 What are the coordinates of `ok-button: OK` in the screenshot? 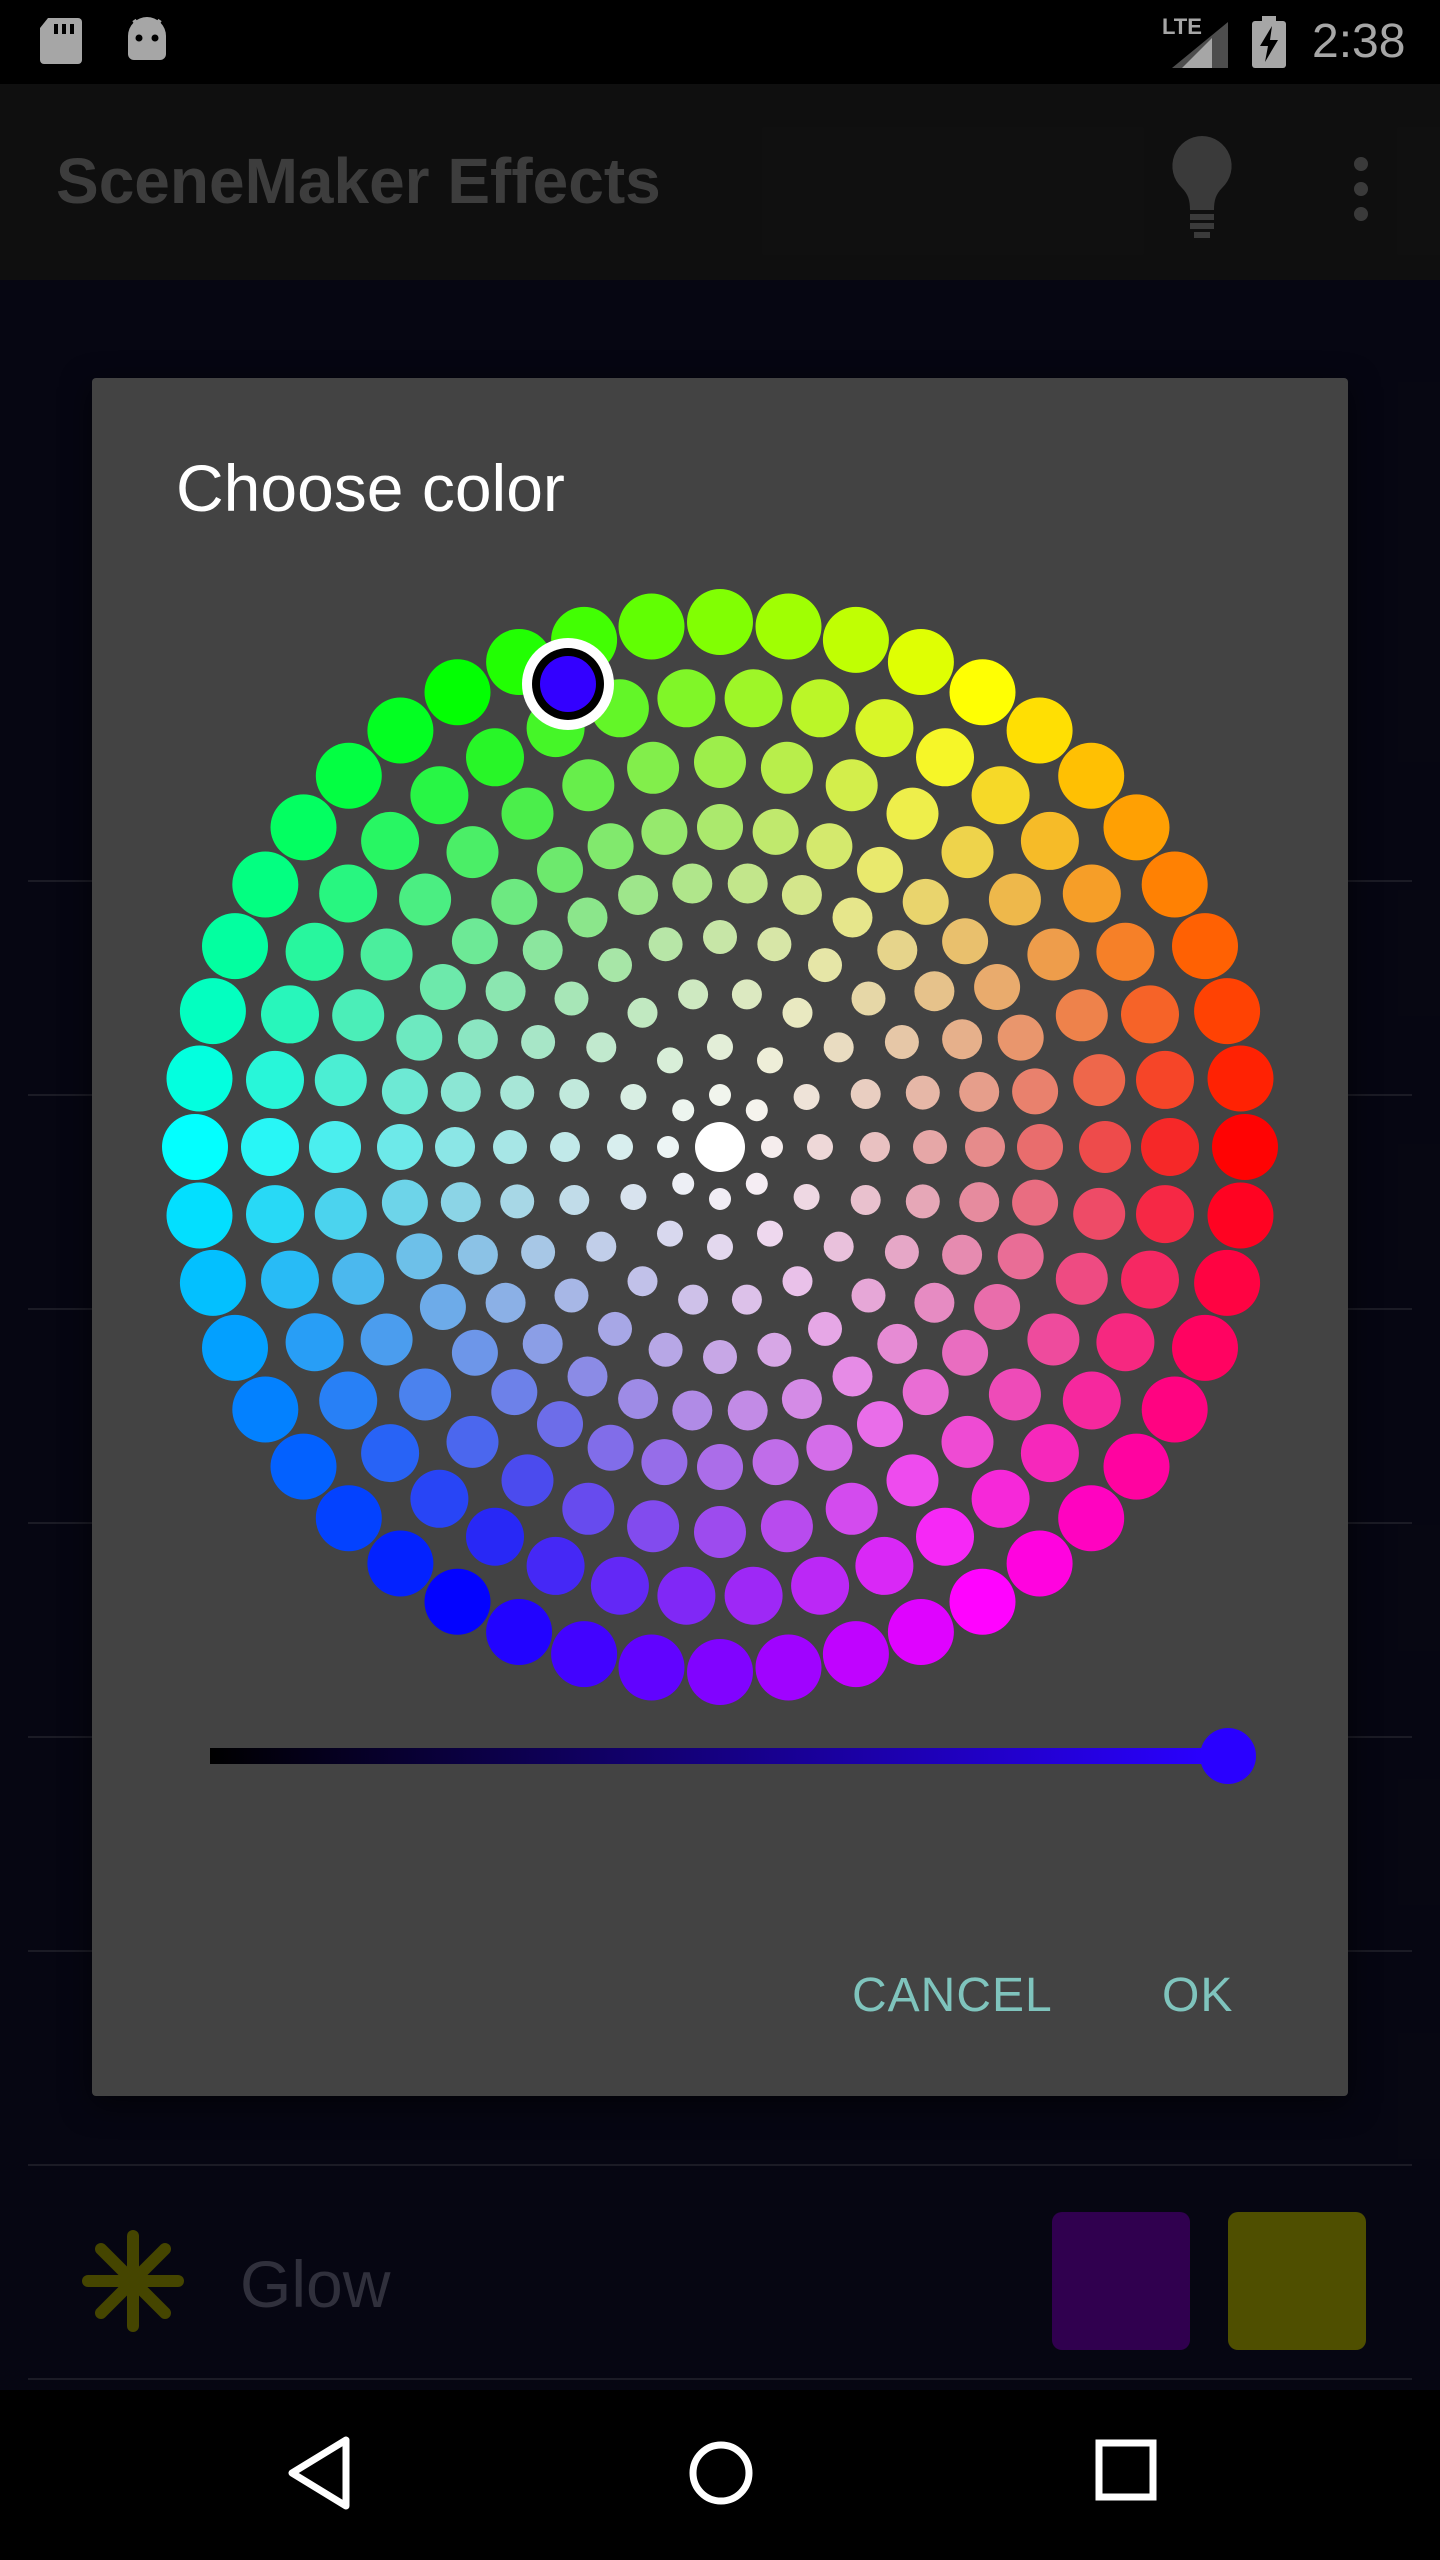 It's located at (1197, 1995).